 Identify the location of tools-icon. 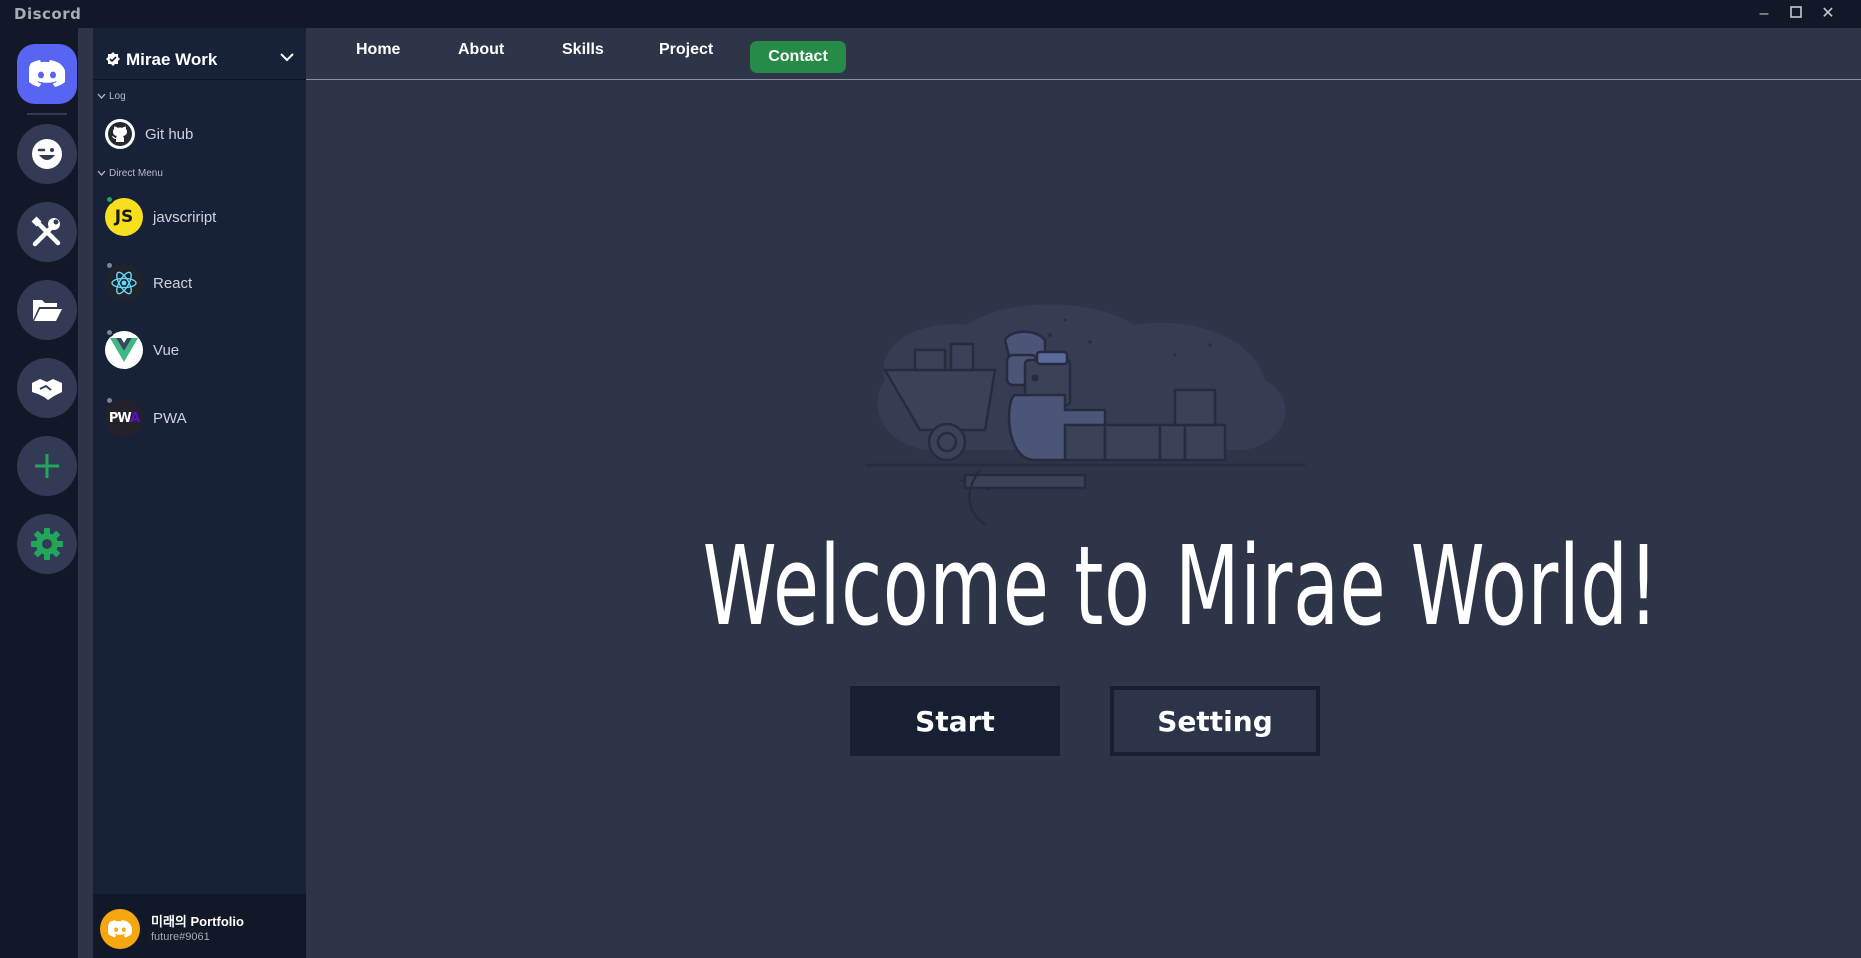
(46, 231).